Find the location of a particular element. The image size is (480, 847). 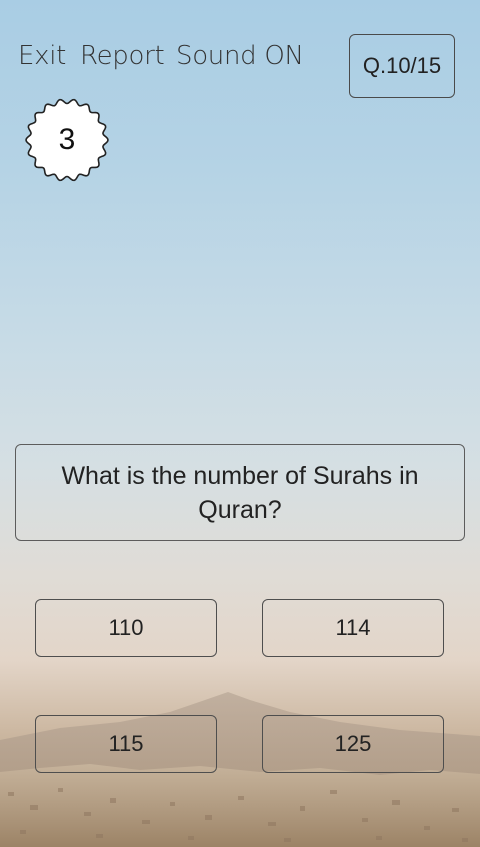

question-box: What is the number of Surahs in Quran? is located at coordinates (240, 492).